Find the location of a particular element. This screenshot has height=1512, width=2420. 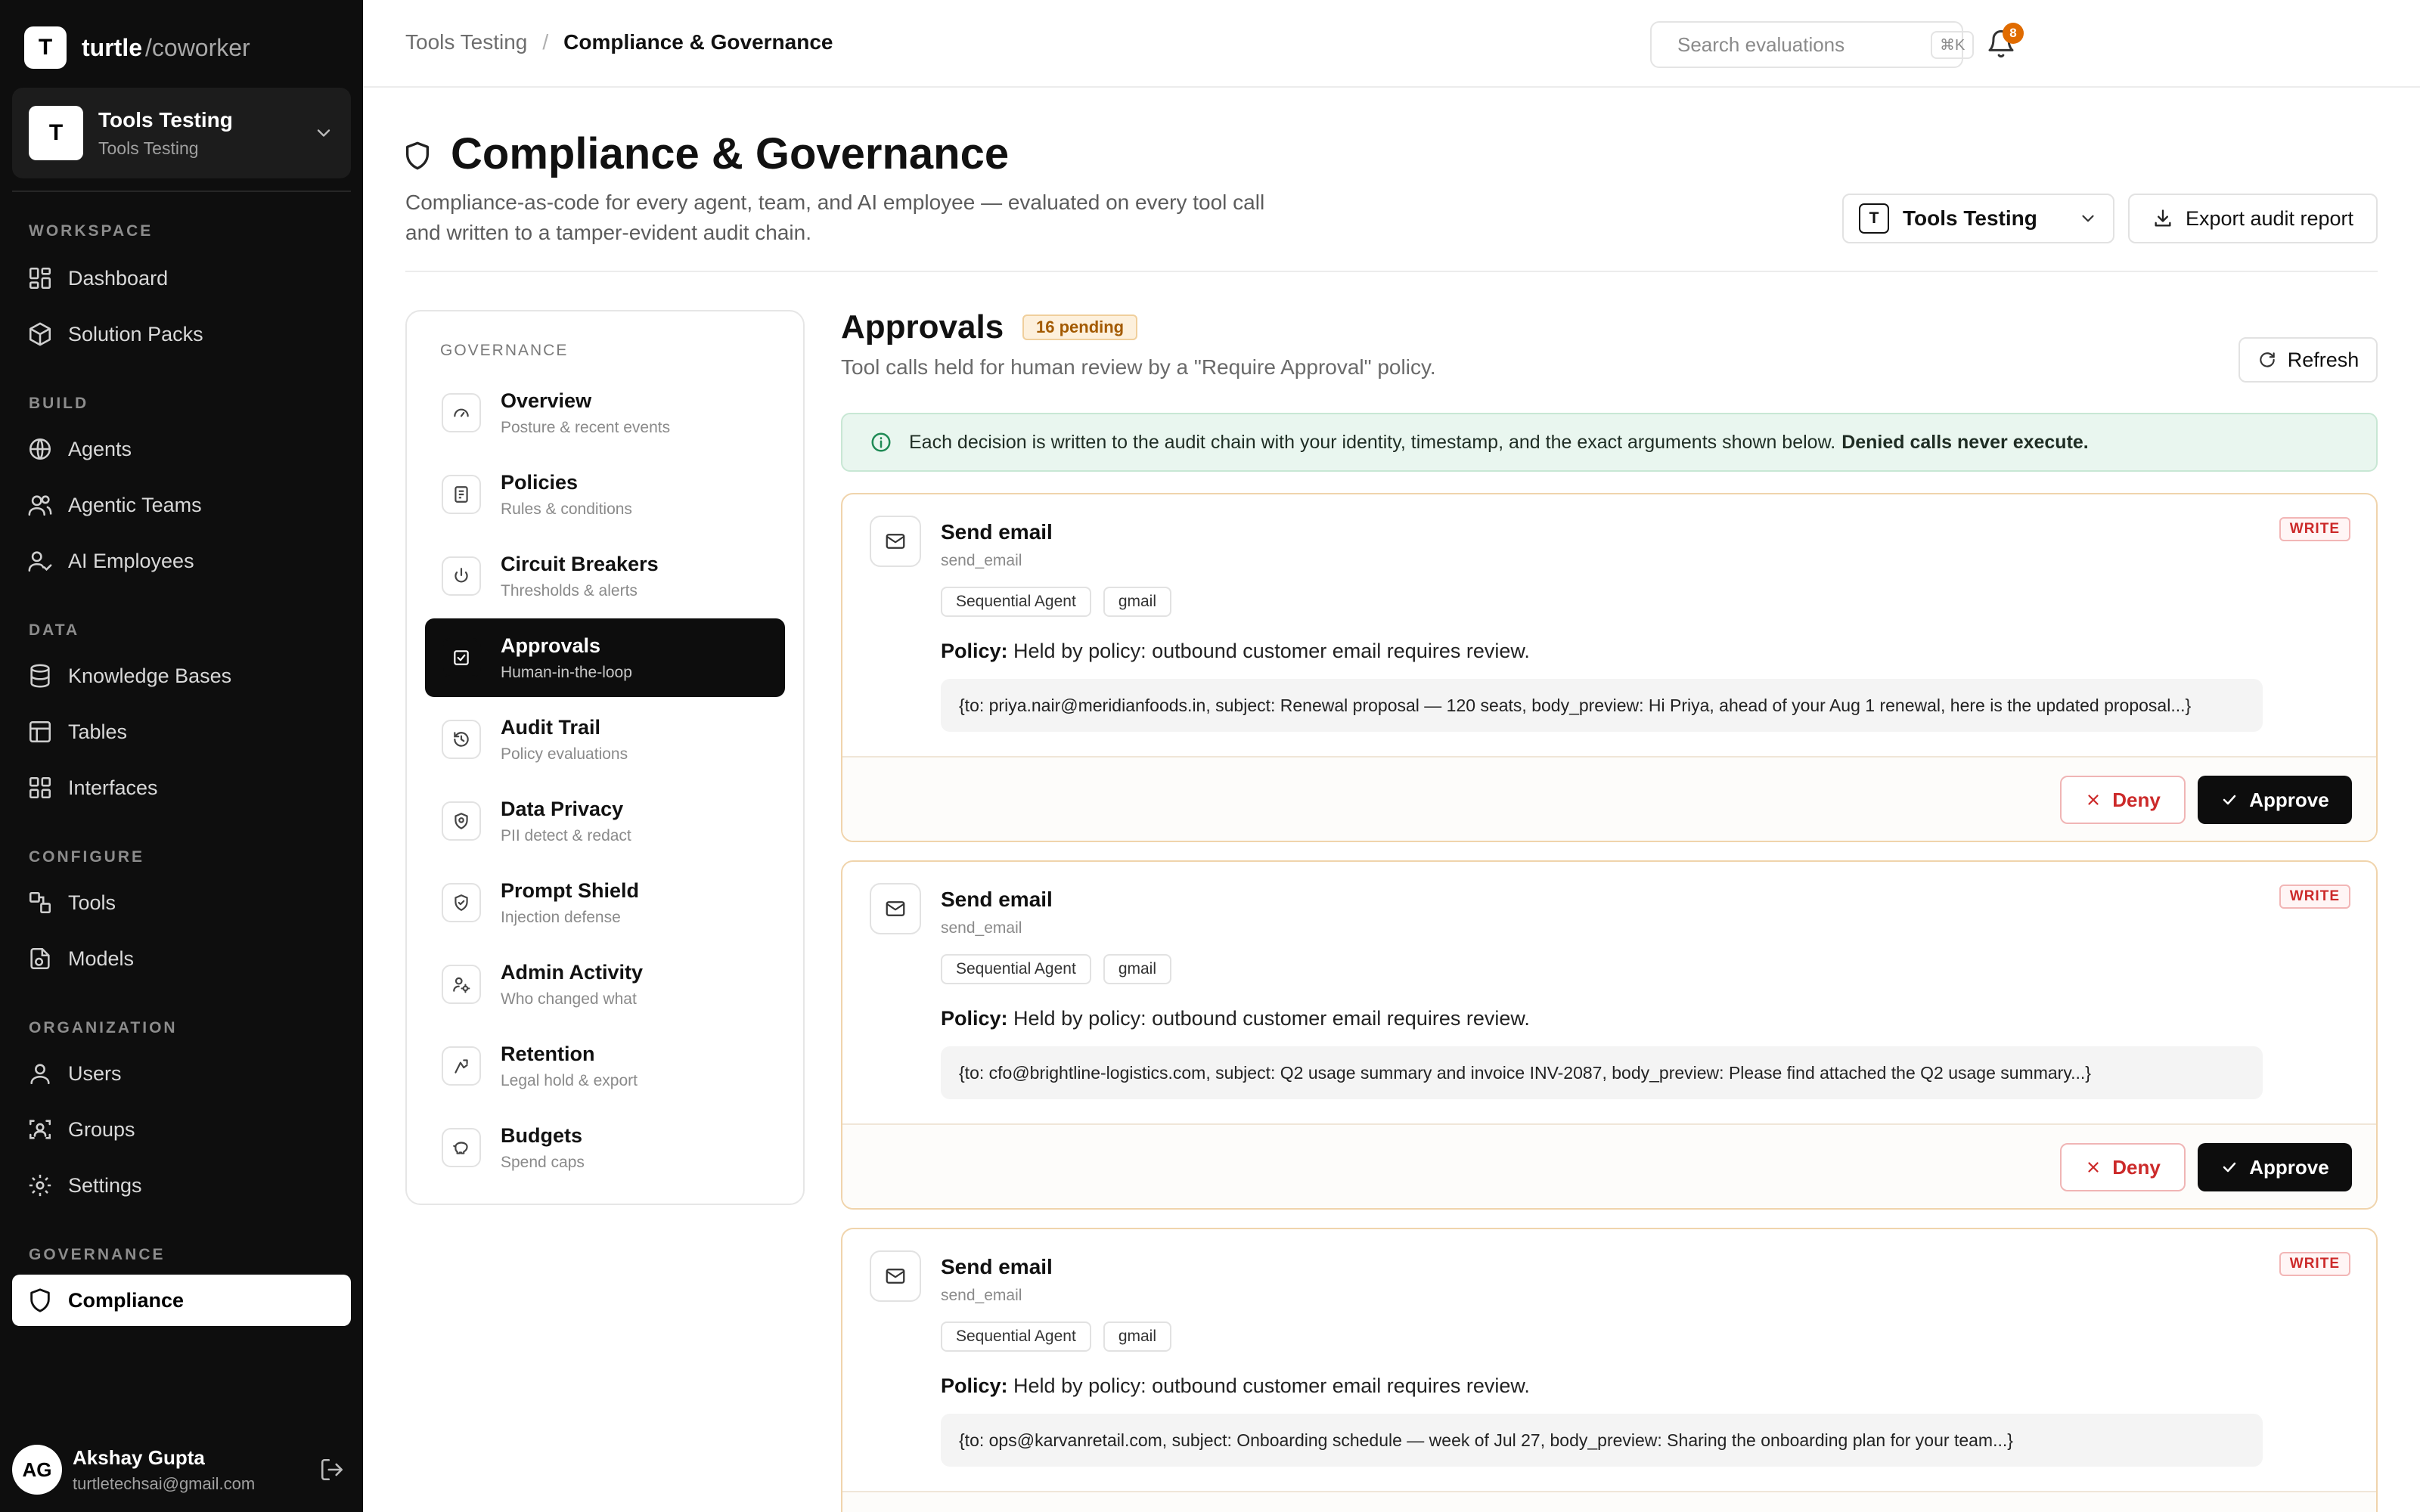

sidebar-item-compliance: Compliance is located at coordinates (181, 1300).